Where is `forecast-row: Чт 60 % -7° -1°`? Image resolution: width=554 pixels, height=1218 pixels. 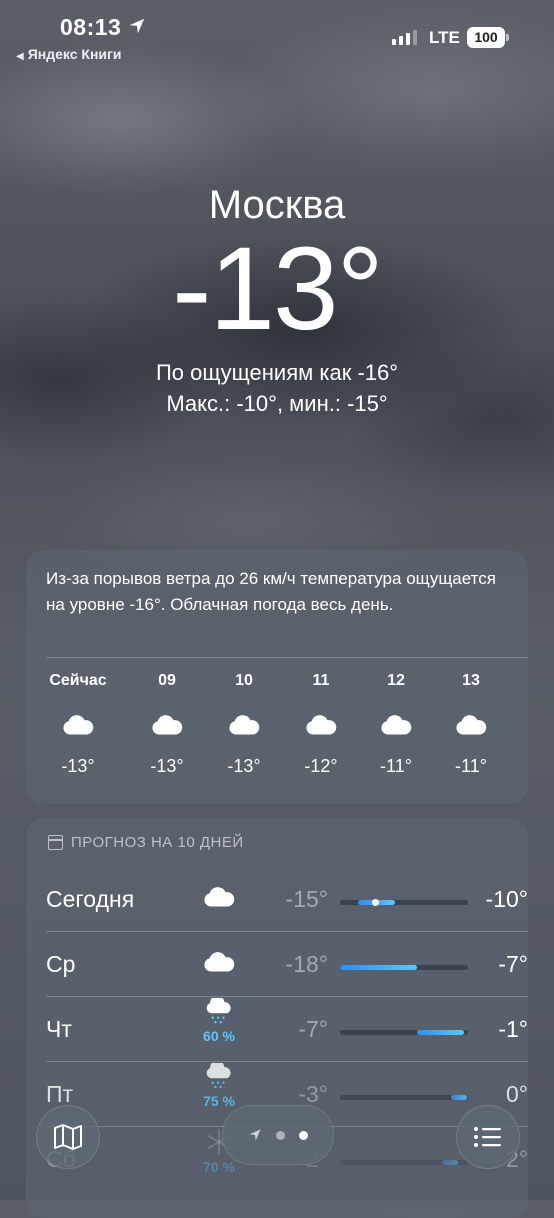 forecast-row: Чт 60 % -7° -1° is located at coordinates (287, 1028).